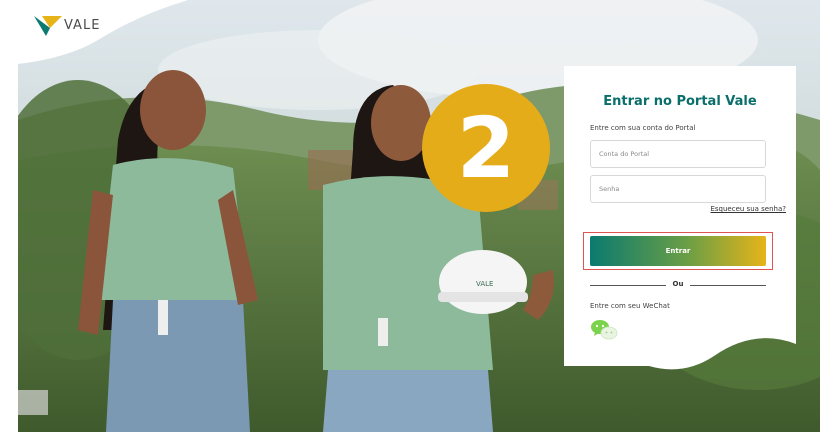  What do you see at coordinates (48, 26) in the screenshot?
I see `vale-logo-icon` at bounding box center [48, 26].